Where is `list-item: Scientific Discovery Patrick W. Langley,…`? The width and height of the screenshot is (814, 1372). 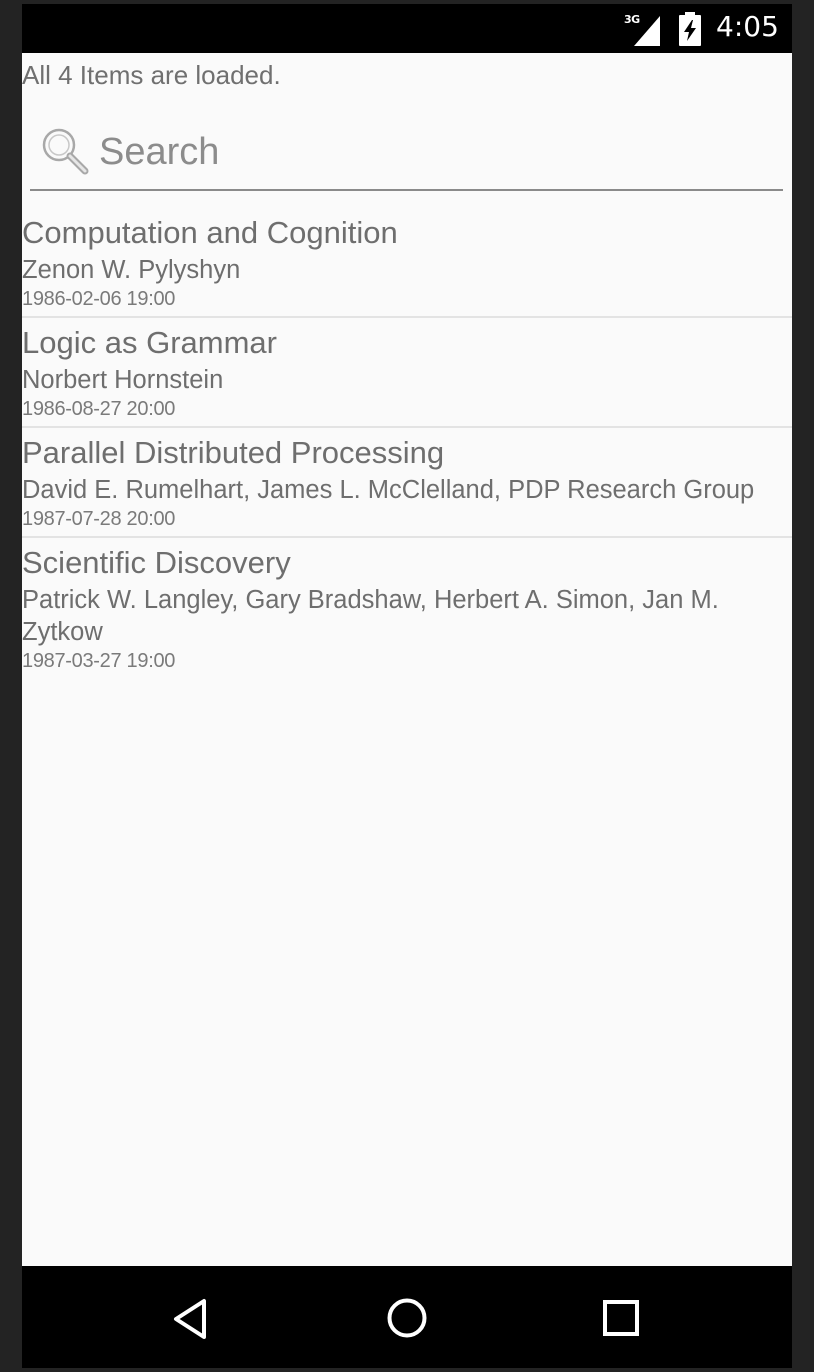
list-item: Scientific Discovery Patrick W. Langley,… is located at coordinates (407, 608).